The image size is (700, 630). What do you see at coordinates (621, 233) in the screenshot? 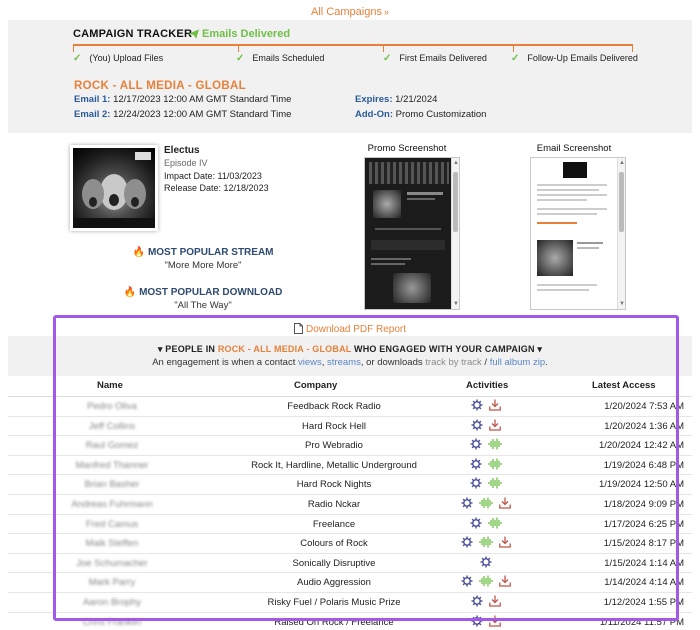
I see `email-scrollbar: ▲ ▼` at bounding box center [621, 233].